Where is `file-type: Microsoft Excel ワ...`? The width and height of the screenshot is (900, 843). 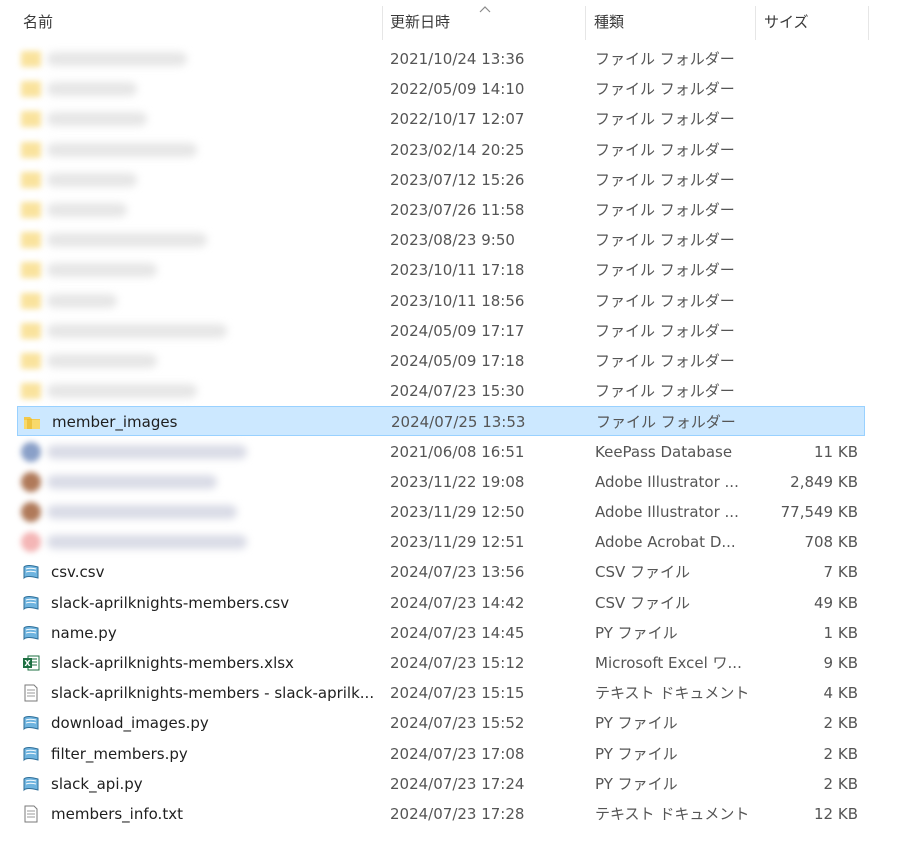
file-type: Microsoft Excel ワ... is located at coordinates (668, 663).